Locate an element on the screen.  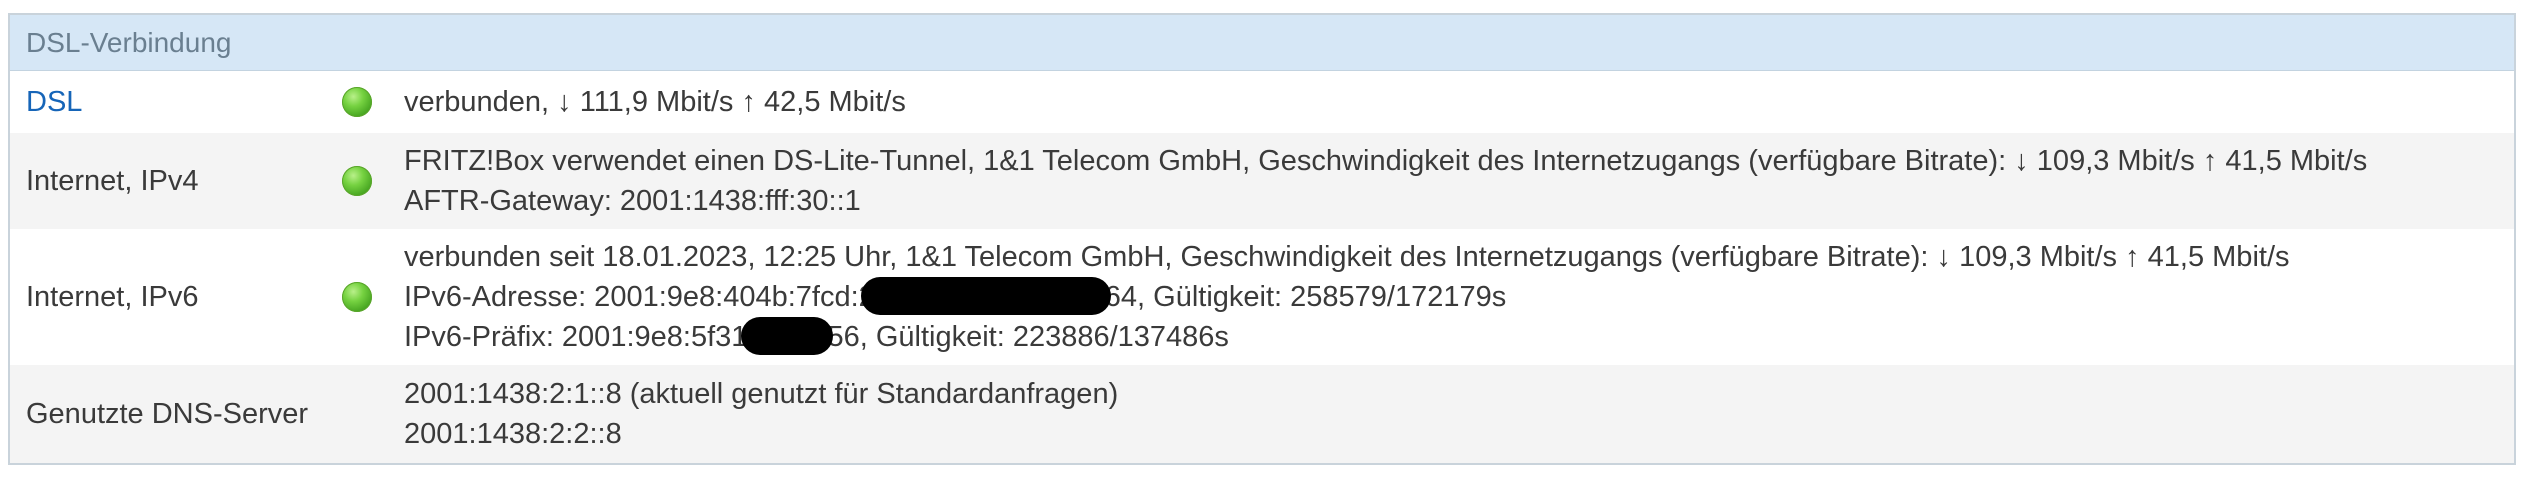
dsl-status-text: verbunden, ↓ 111,9 Mbit/s ↑ 42,5 Mbit/s is located at coordinates (655, 102).